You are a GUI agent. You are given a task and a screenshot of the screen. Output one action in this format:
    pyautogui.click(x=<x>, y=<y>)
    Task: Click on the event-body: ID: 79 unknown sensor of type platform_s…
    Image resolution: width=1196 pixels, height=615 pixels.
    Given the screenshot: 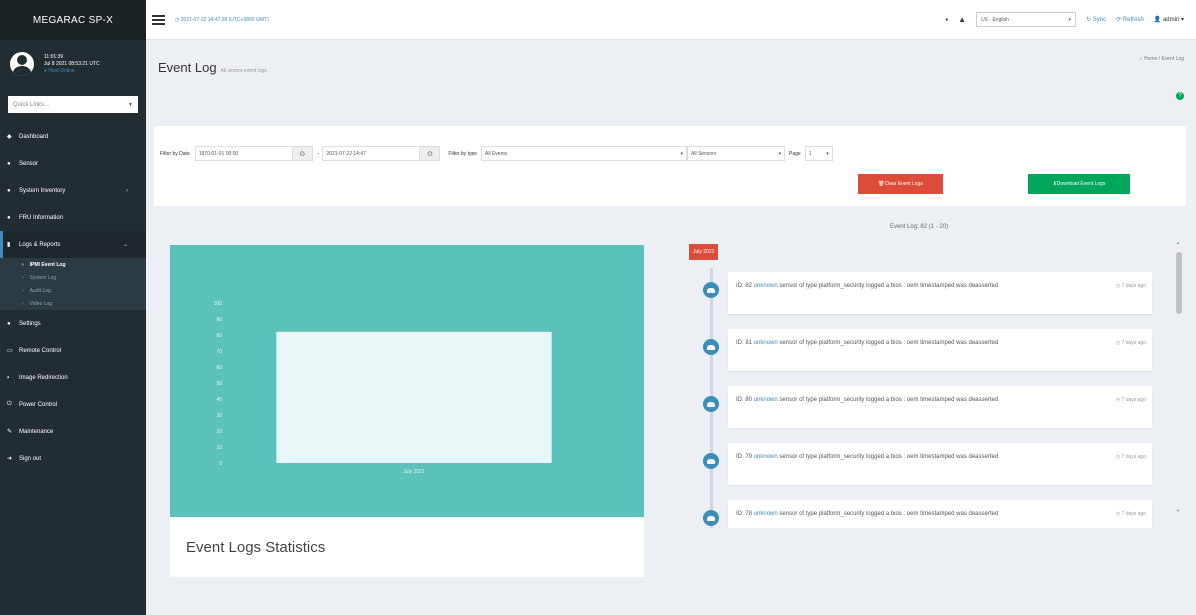 What is the action you would take?
    pyautogui.click(x=940, y=464)
    